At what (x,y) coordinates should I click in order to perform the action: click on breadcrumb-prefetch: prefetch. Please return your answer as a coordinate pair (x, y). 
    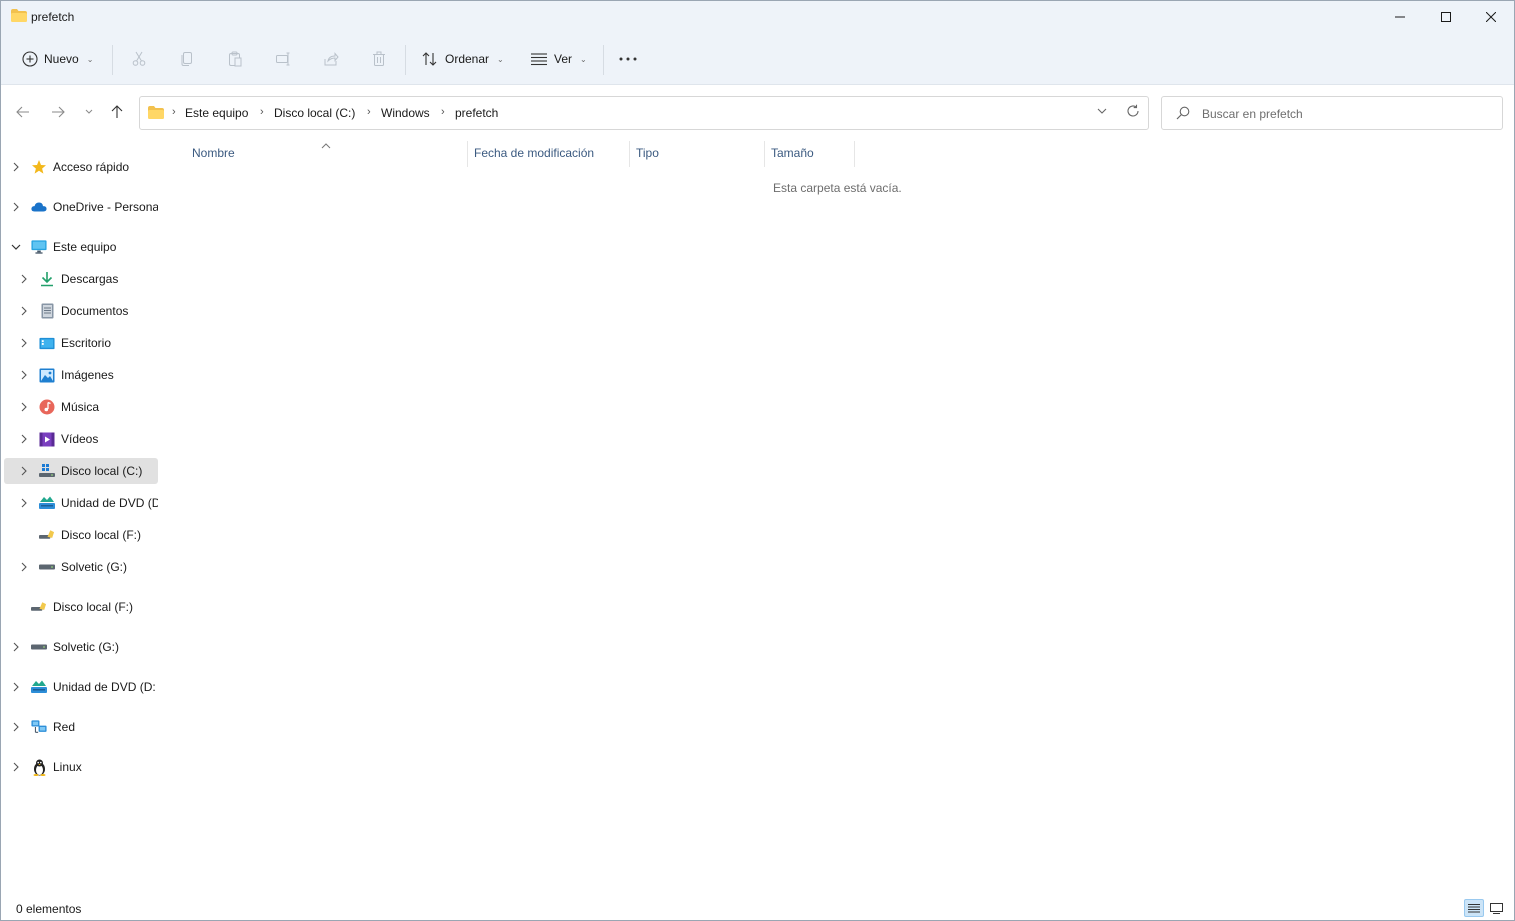
    Looking at the image, I should click on (476, 113).